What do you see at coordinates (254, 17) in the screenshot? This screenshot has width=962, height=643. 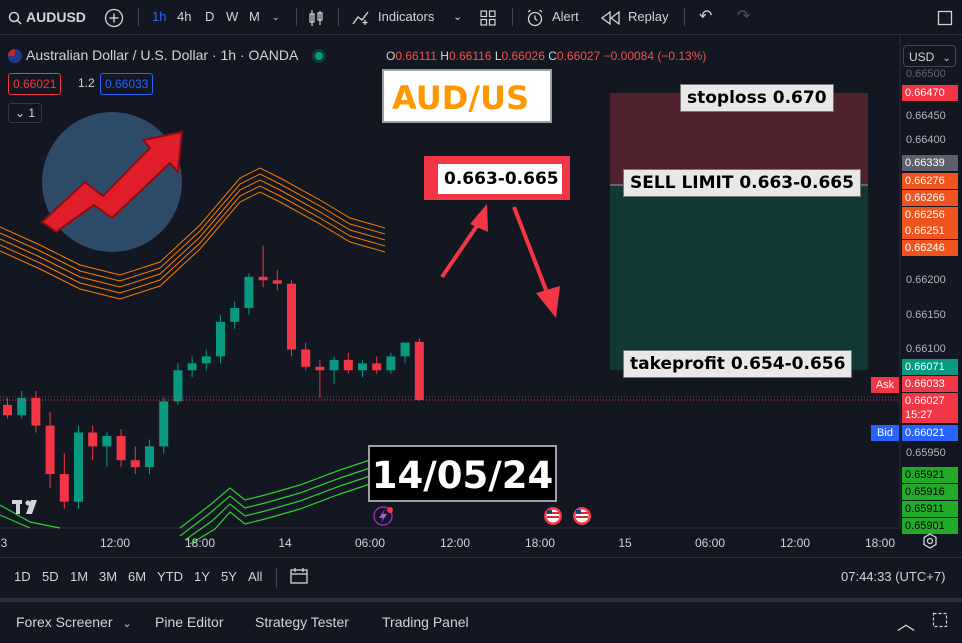 I see `interval-m: M` at bounding box center [254, 17].